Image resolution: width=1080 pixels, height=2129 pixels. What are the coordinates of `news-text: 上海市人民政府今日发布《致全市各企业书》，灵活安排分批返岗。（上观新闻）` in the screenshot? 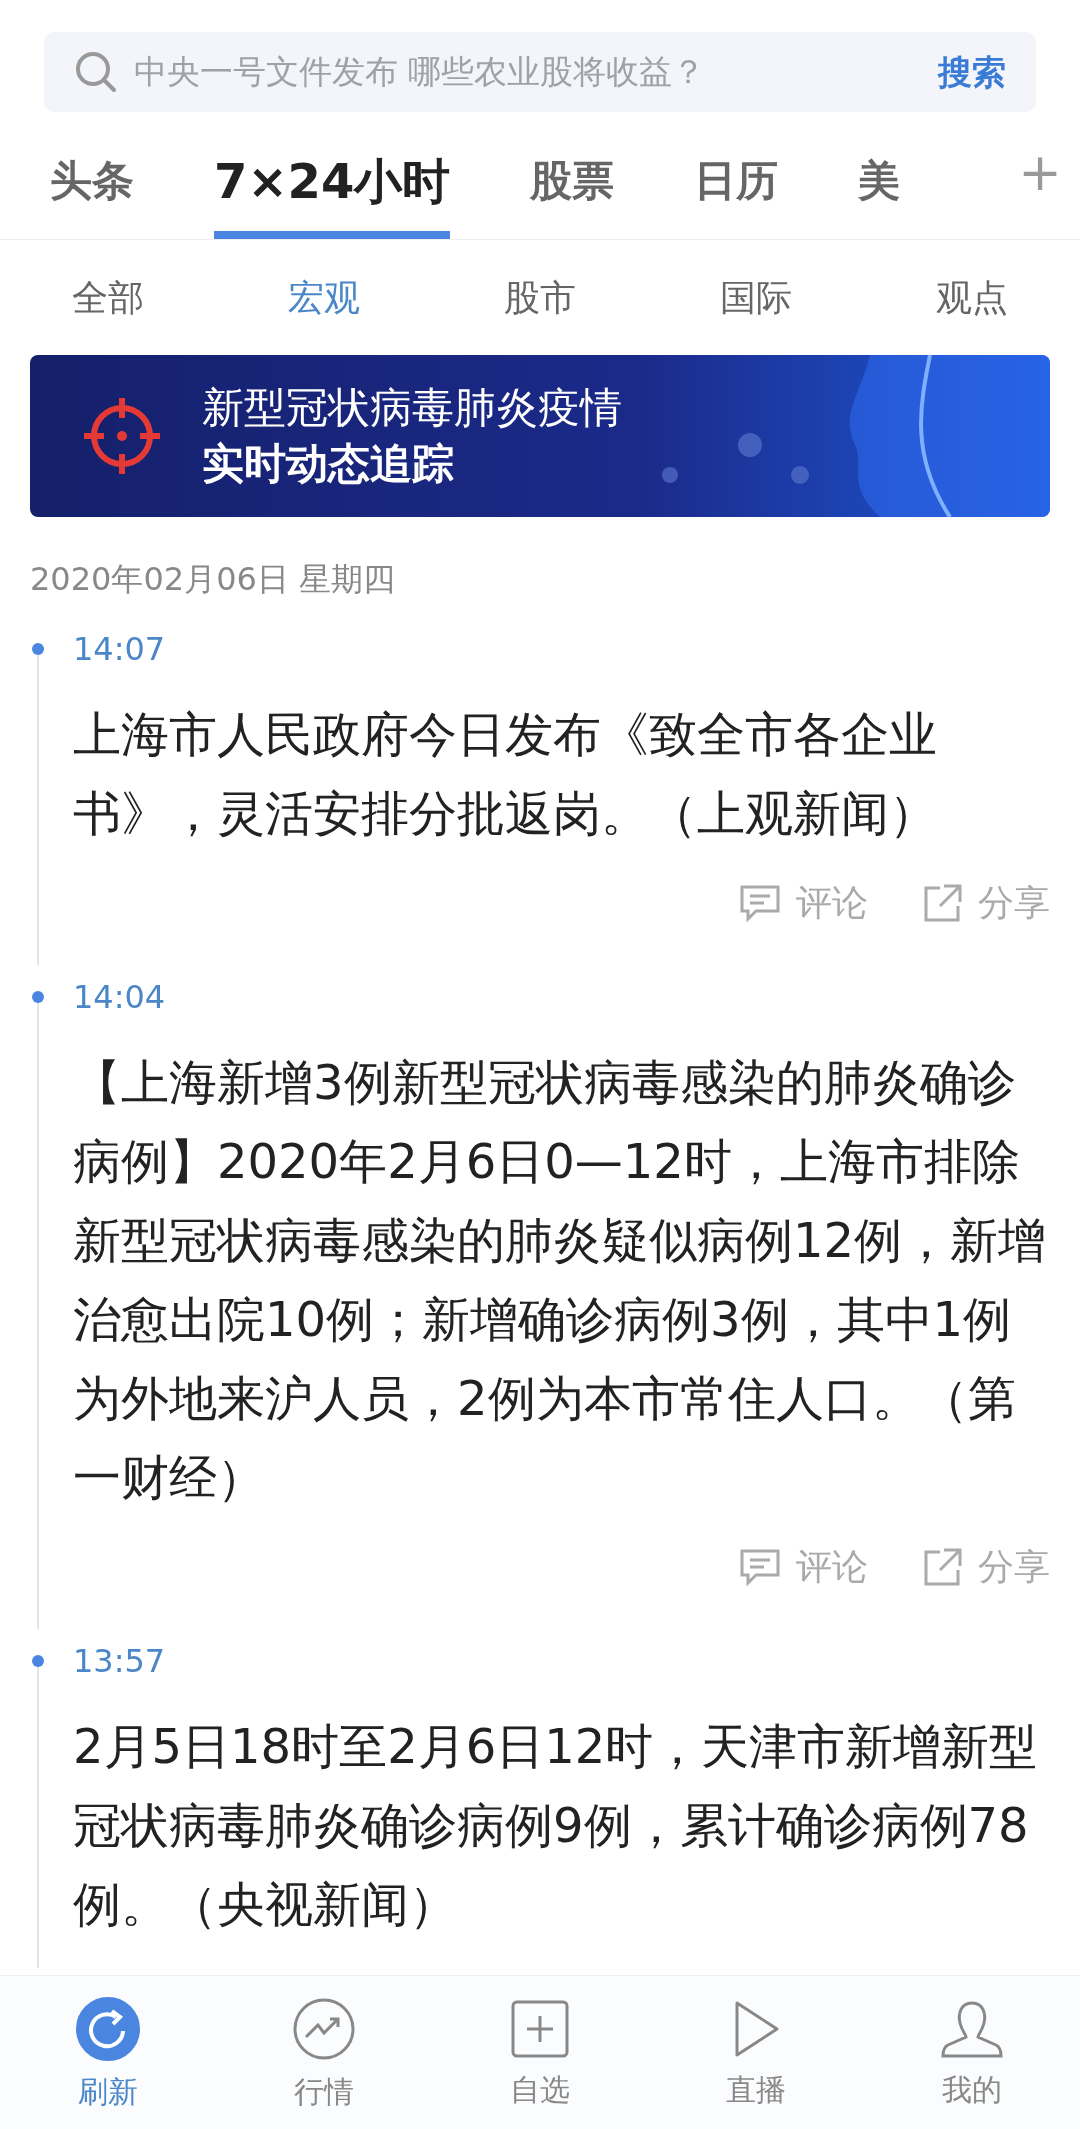 It's located at (505, 774).